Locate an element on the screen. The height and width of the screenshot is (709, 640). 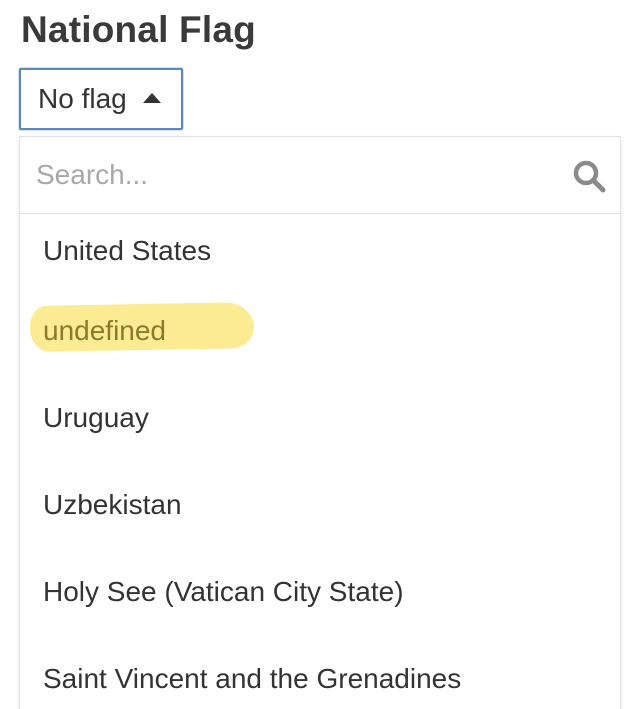
list-item-highlighted: undefined is located at coordinates (320, 330).